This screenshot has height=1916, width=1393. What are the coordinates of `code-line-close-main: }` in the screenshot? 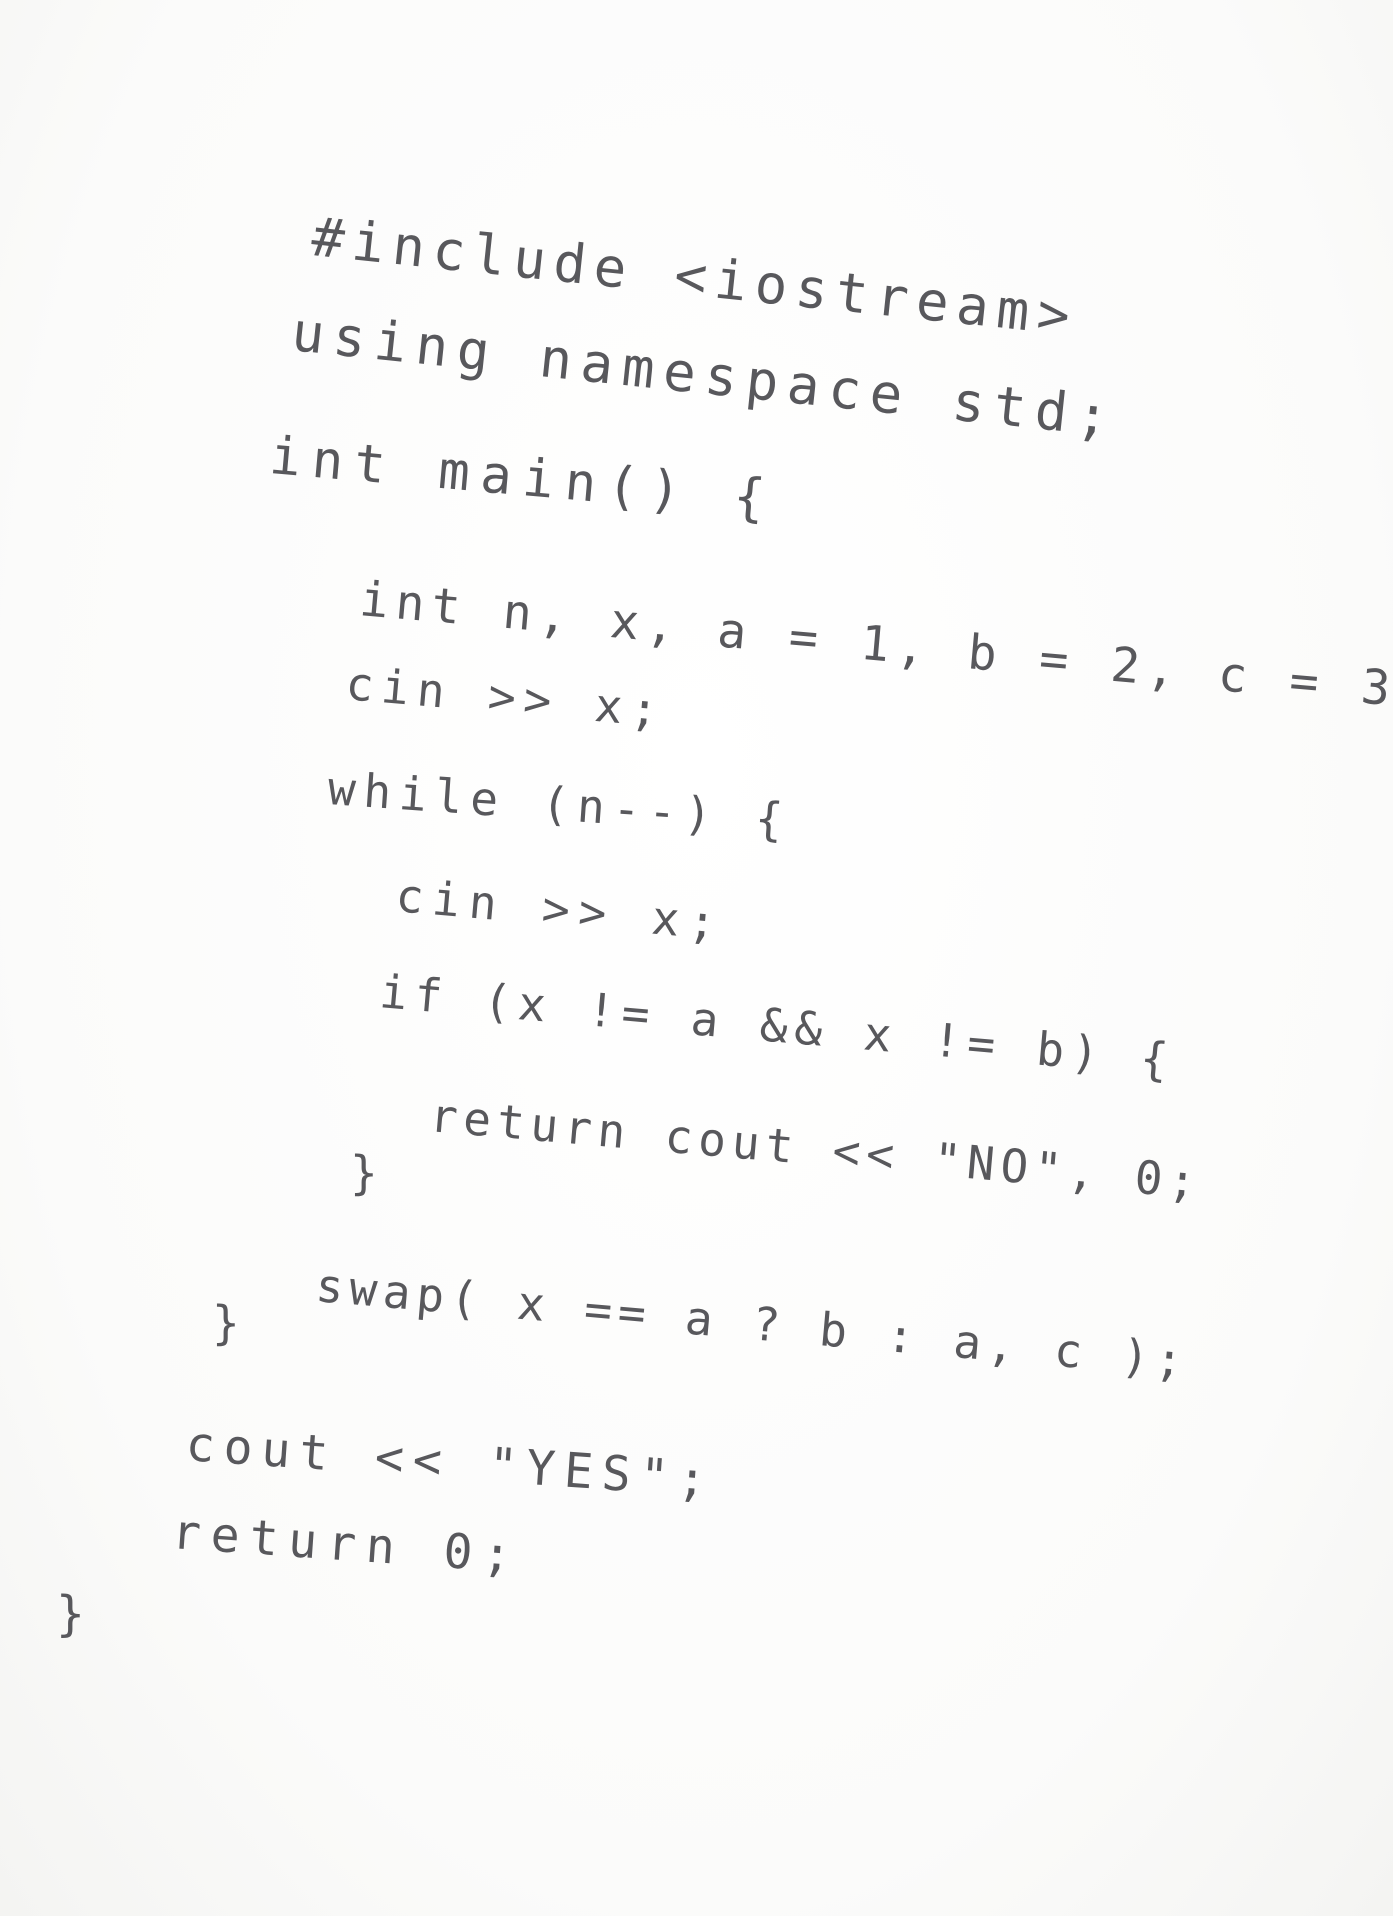 It's located at (70, 1614).